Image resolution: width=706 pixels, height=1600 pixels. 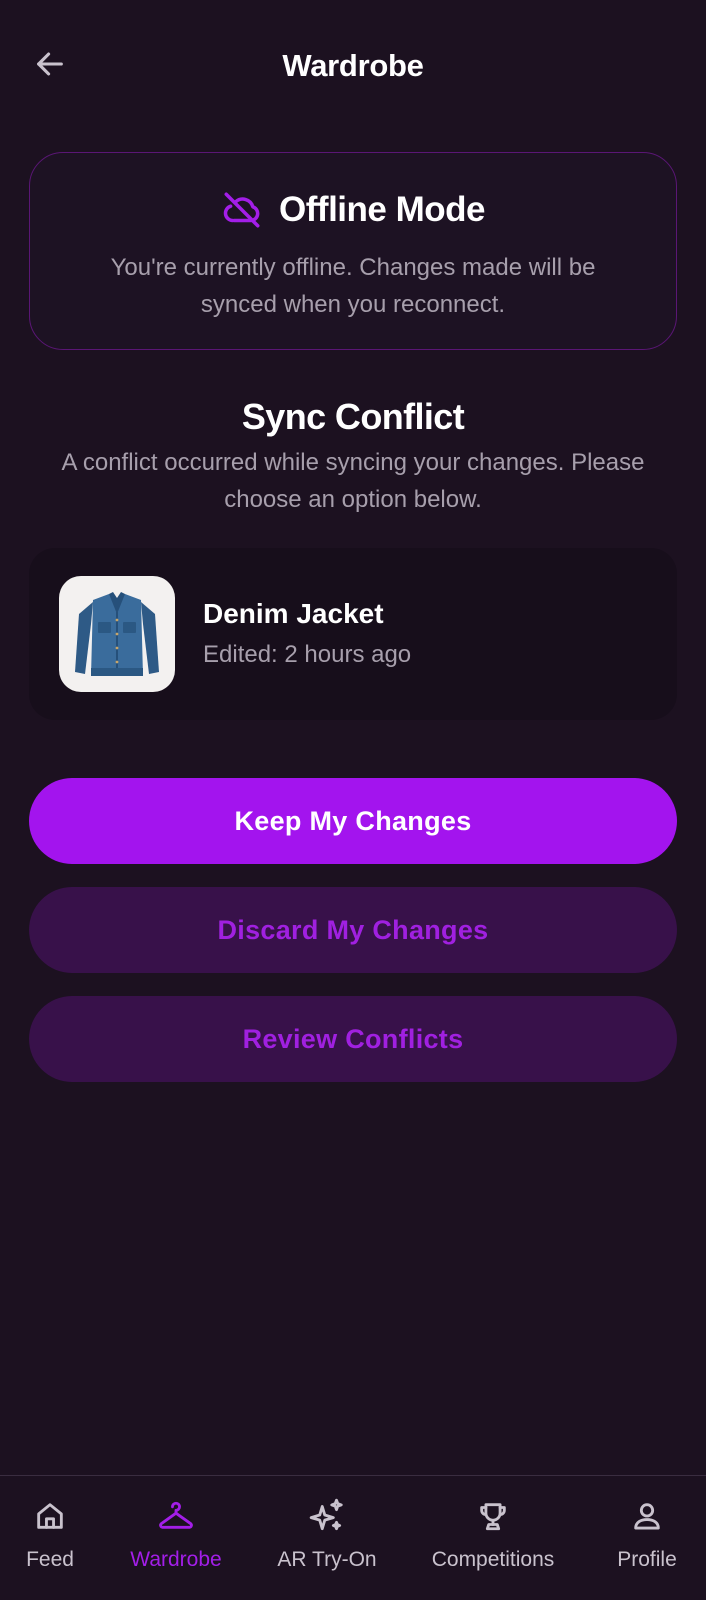 What do you see at coordinates (353, 1039) in the screenshot?
I see `review-conflicts-button: Review Conflicts` at bounding box center [353, 1039].